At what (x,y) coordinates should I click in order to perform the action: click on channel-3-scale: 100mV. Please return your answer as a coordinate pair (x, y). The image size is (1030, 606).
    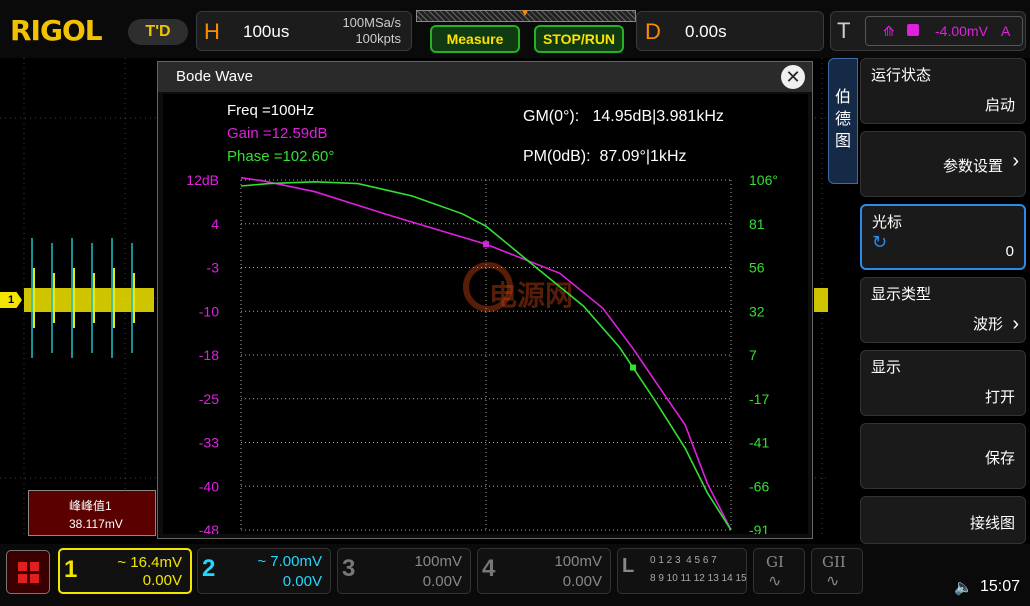
    Looking at the image, I should click on (438, 561).